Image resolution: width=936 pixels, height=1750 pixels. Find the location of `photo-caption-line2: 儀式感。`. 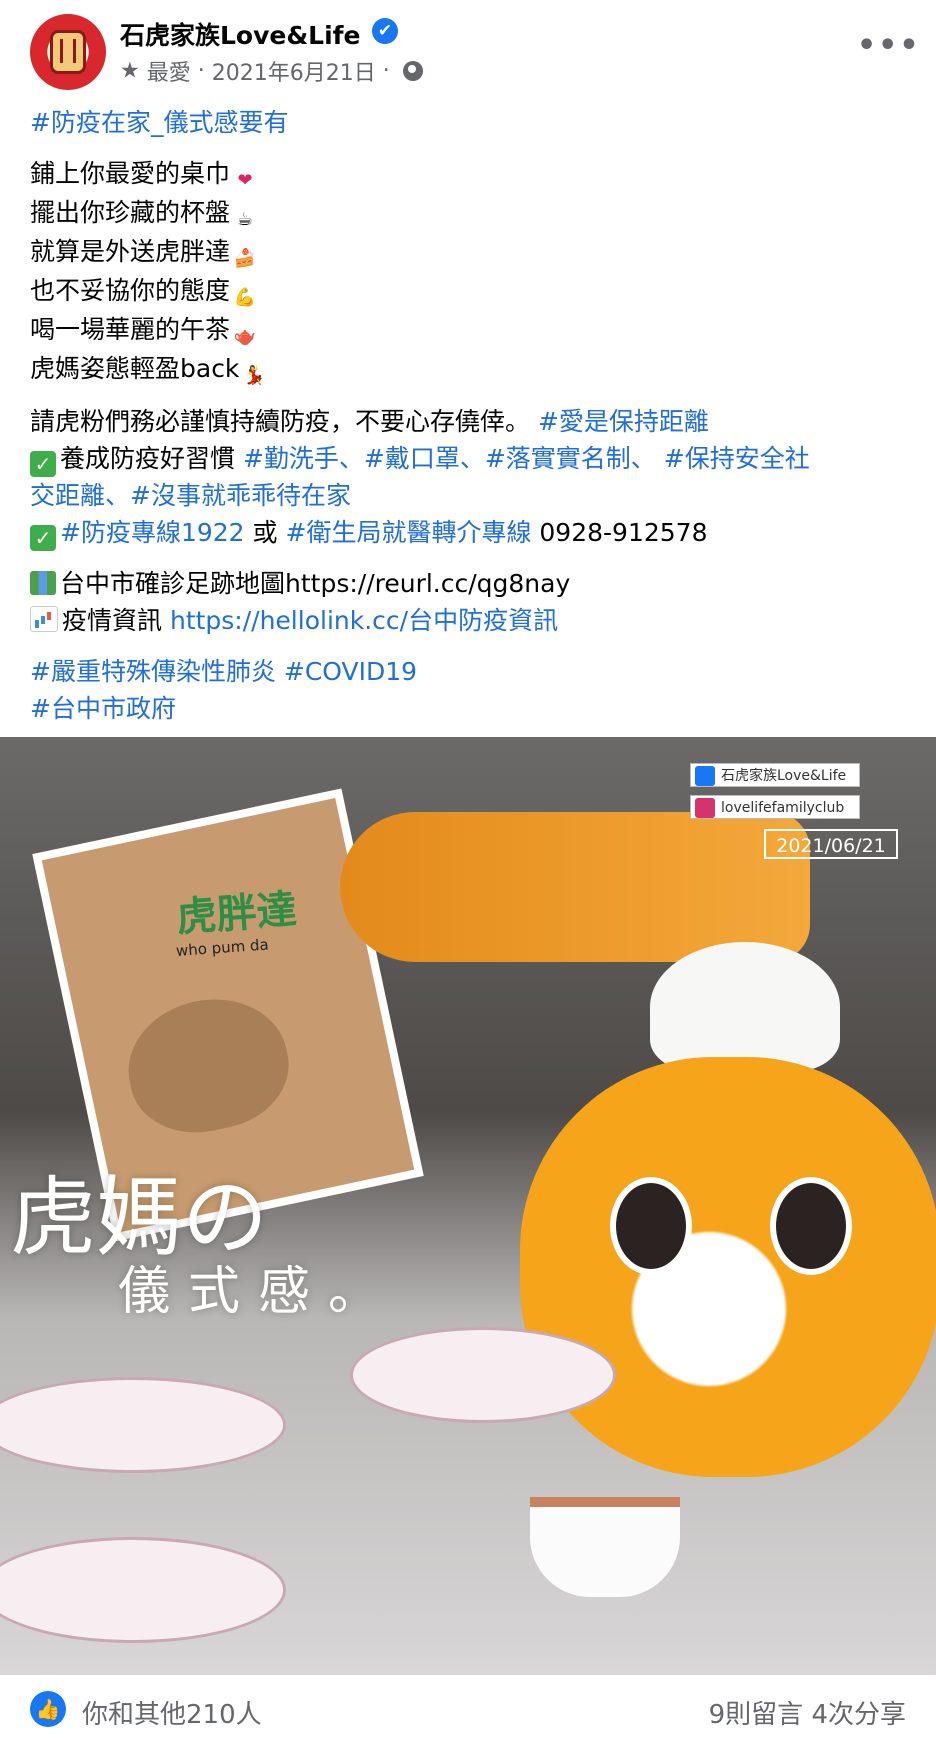

photo-caption-line2: 儀式感。 is located at coordinates (258, 1292).